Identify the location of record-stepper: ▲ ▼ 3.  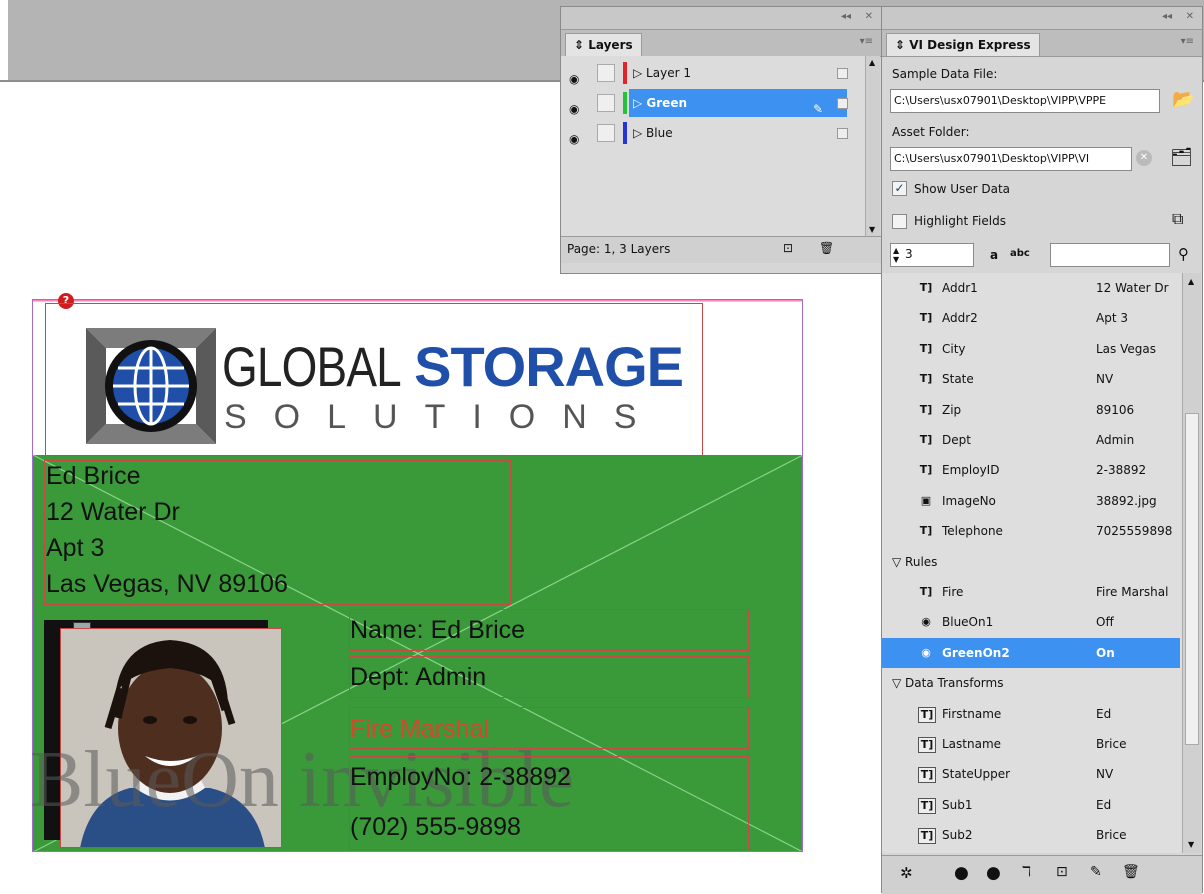
(932, 255).